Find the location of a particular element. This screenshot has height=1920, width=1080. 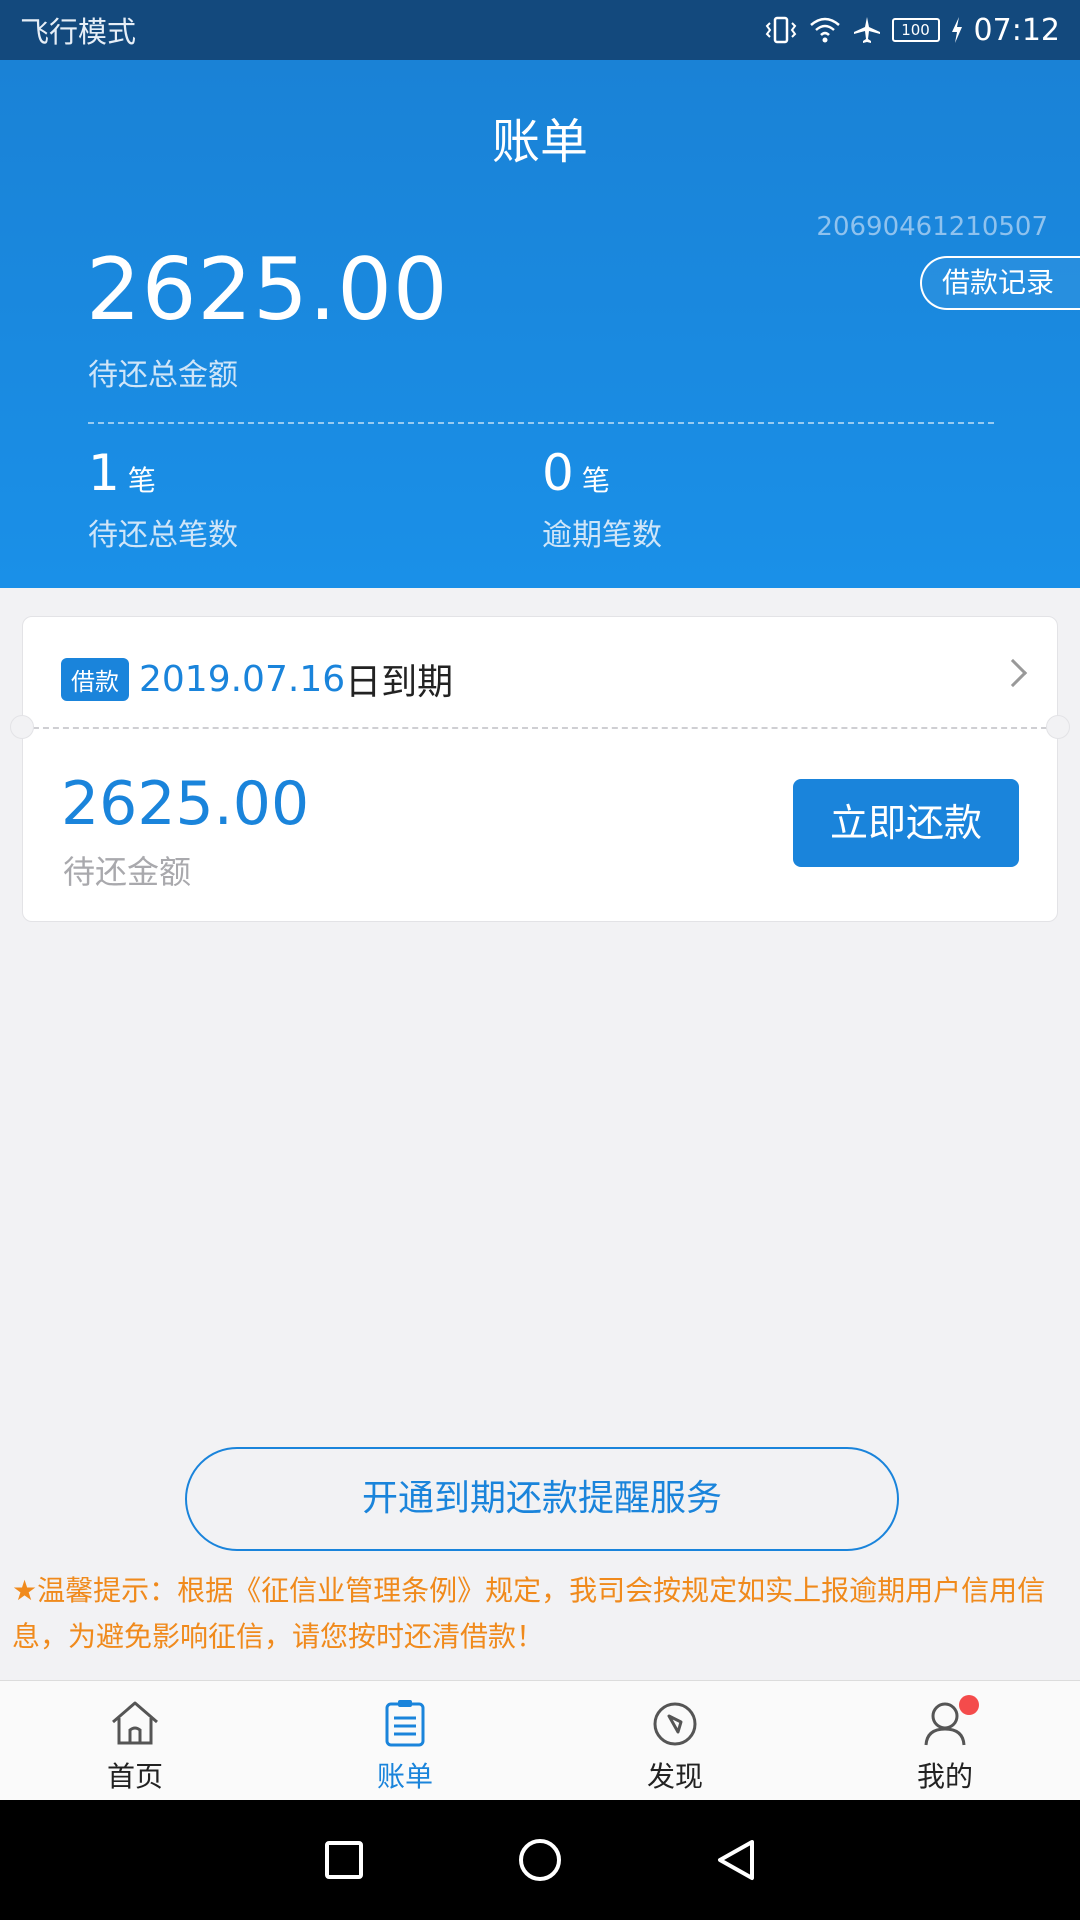

compass-icon is located at coordinates (675, 1724).